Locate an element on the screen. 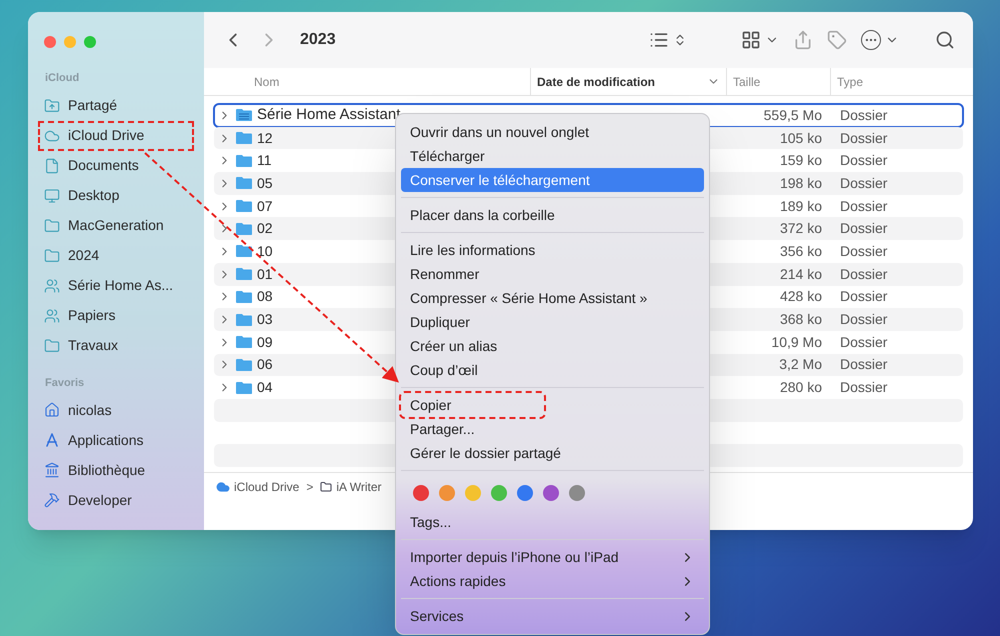 This screenshot has width=1000, height=636. file-name: 04 is located at coordinates (265, 388).